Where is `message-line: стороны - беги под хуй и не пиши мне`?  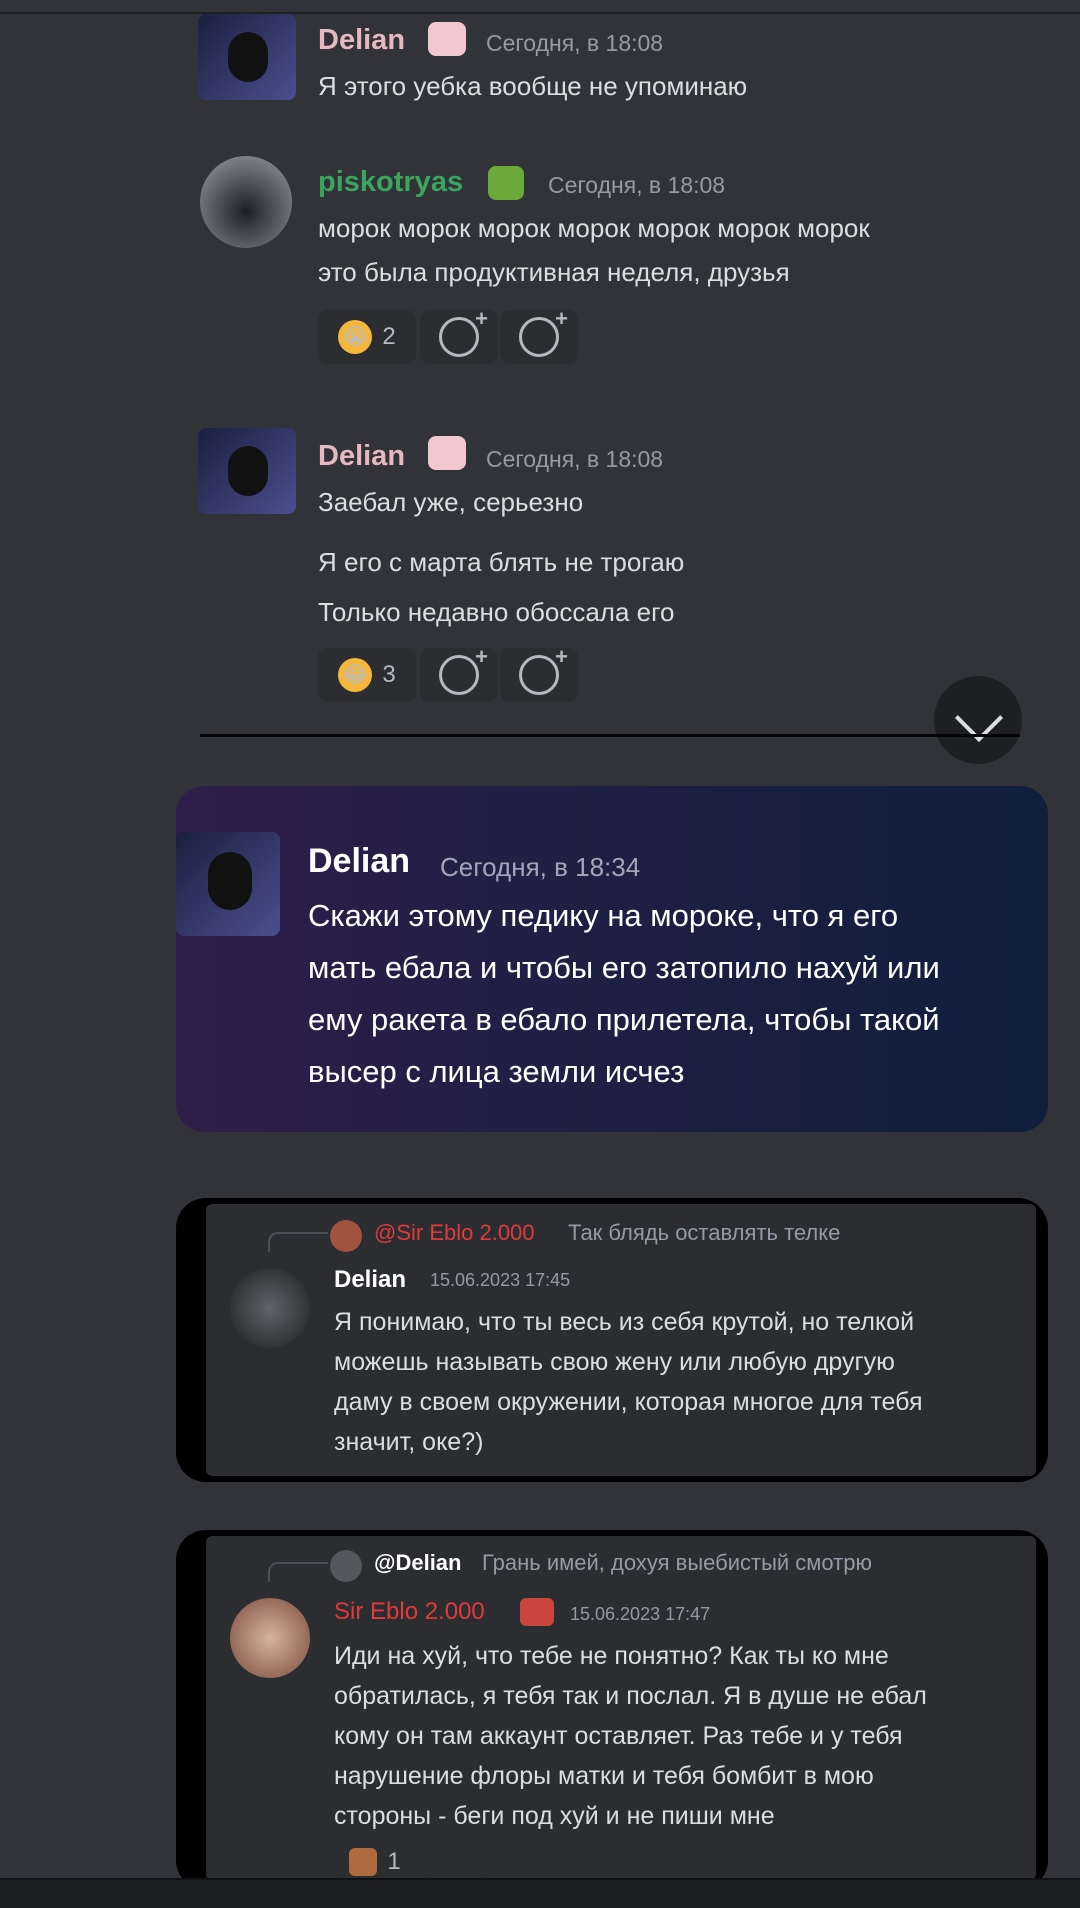 message-line: стороны - беги под хуй и не пиши мне is located at coordinates (554, 1816).